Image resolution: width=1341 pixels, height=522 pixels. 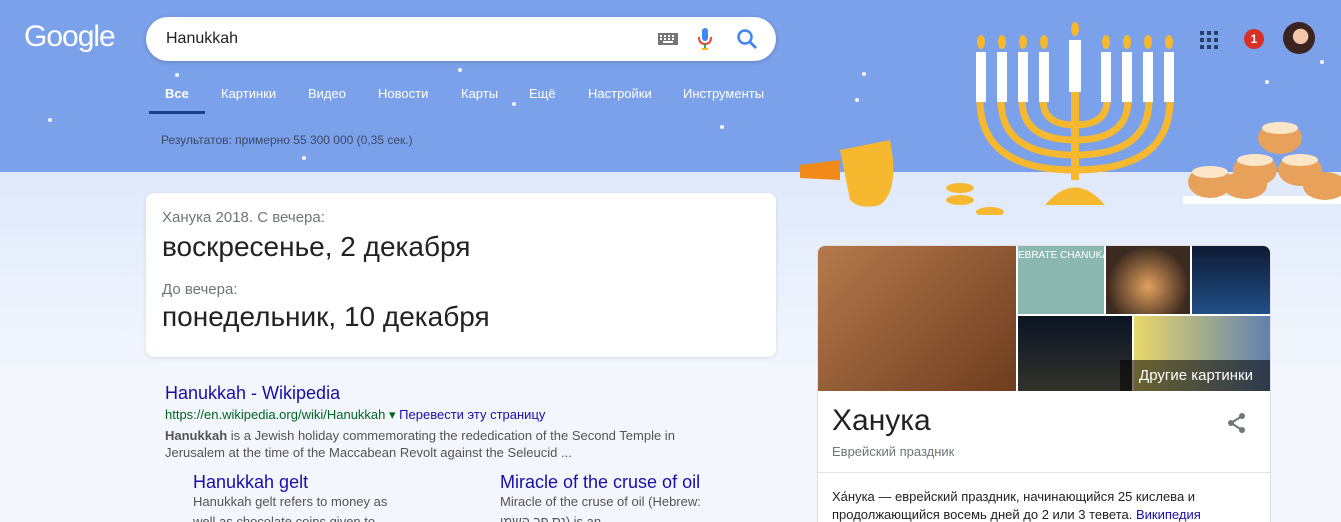 What do you see at coordinates (1231, 280) in the screenshot?
I see `blue-candles-image` at bounding box center [1231, 280].